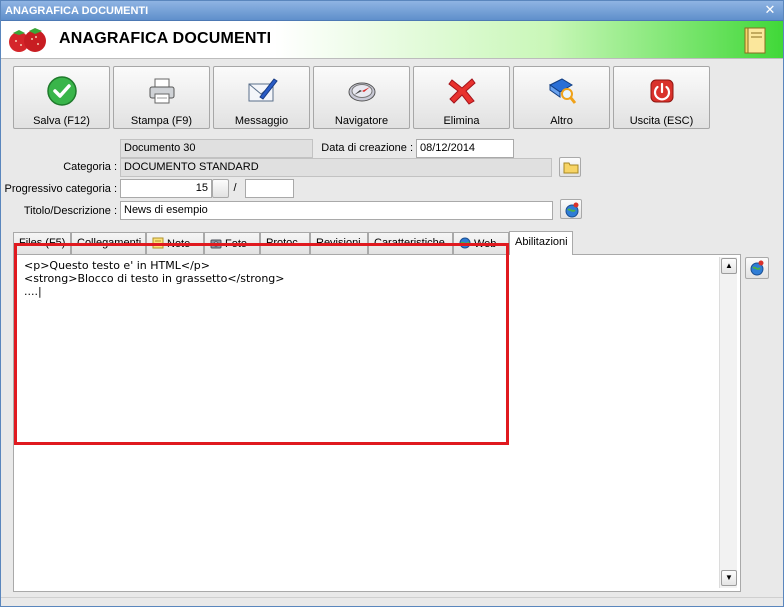 This screenshot has height=607, width=784. I want to click on creation-date-field: 08/12/2014, so click(465, 148).